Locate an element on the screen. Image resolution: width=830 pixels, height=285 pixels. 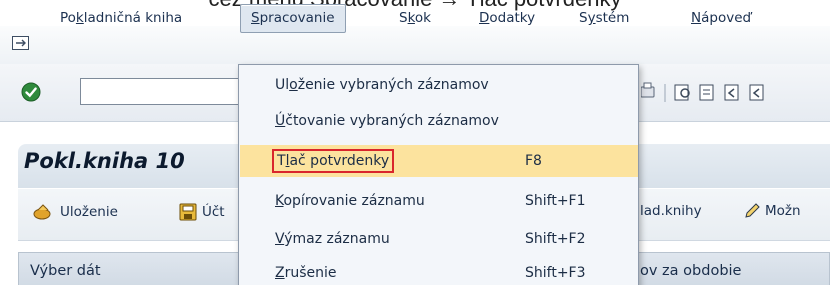
menu-icon is located at coordinates (20, 43).